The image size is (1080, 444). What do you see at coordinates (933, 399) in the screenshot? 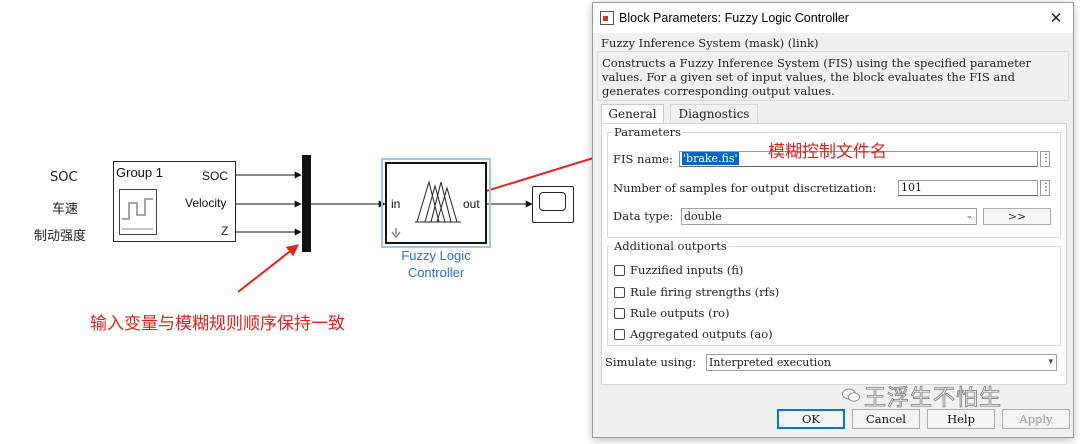
I see `watermark-text: 王浮生不怕生` at bounding box center [933, 399].